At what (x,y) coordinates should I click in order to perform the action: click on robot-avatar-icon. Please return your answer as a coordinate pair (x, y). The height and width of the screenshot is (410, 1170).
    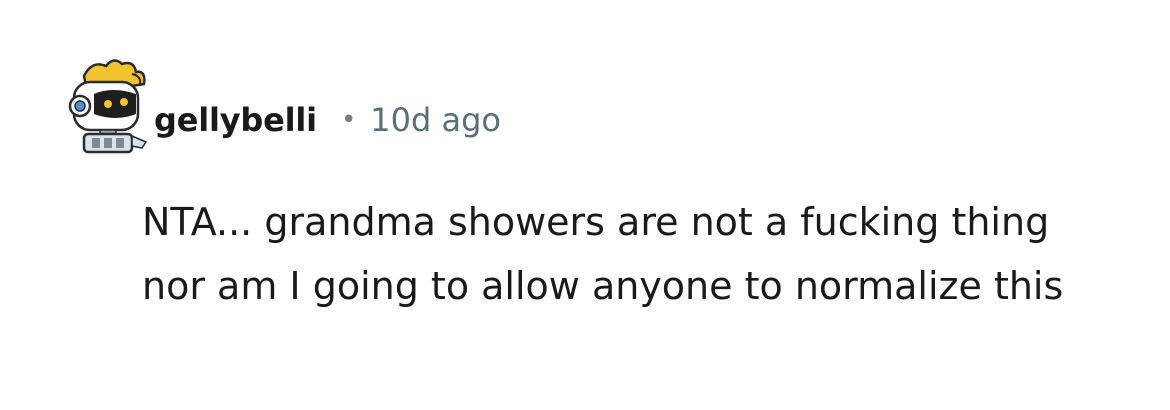
    Looking at the image, I should click on (108, 106).